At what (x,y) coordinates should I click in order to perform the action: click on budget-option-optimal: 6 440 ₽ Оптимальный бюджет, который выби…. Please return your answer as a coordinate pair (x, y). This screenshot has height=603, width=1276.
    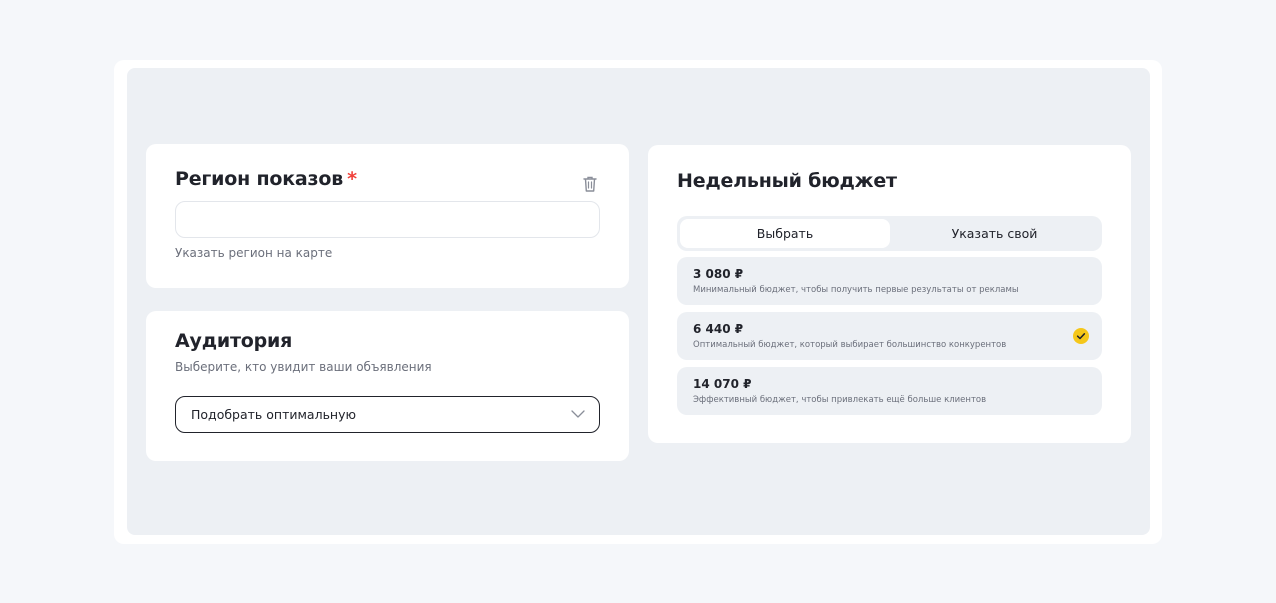
    Looking at the image, I should click on (889, 336).